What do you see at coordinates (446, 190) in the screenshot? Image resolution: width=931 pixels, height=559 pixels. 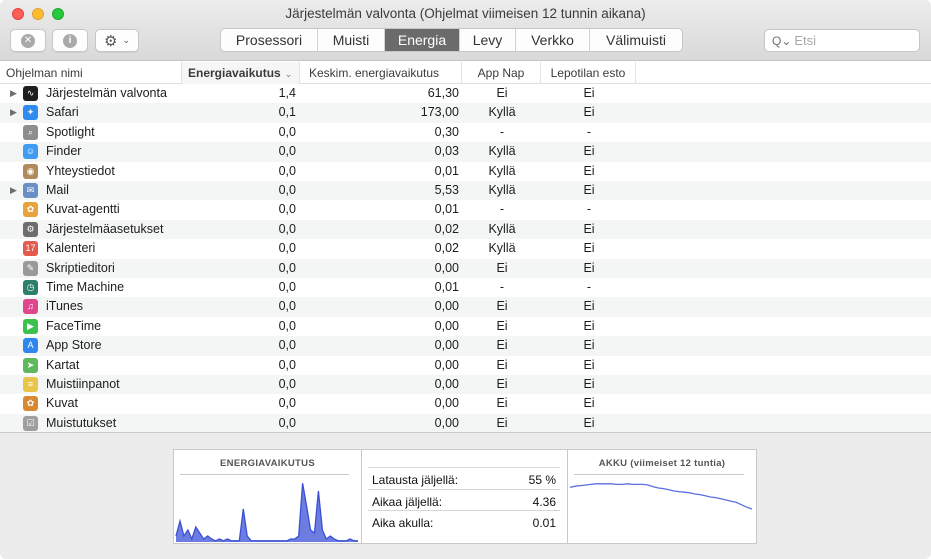 I see `avg-energy-impact-value: 5,53` at bounding box center [446, 190].